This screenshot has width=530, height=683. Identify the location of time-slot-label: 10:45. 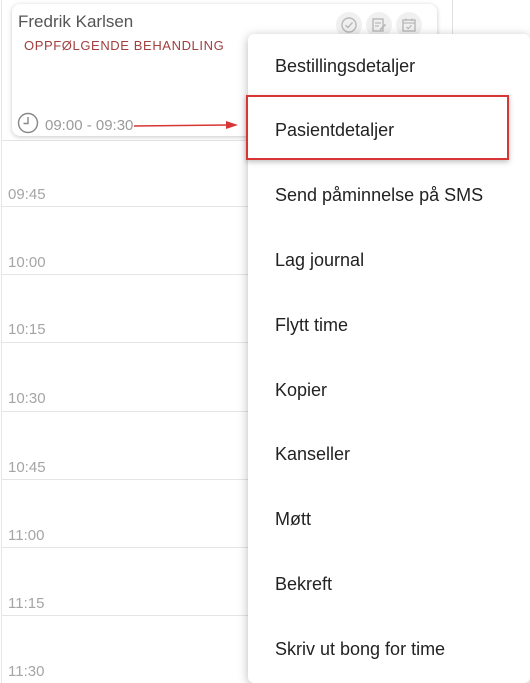
(27, 467).